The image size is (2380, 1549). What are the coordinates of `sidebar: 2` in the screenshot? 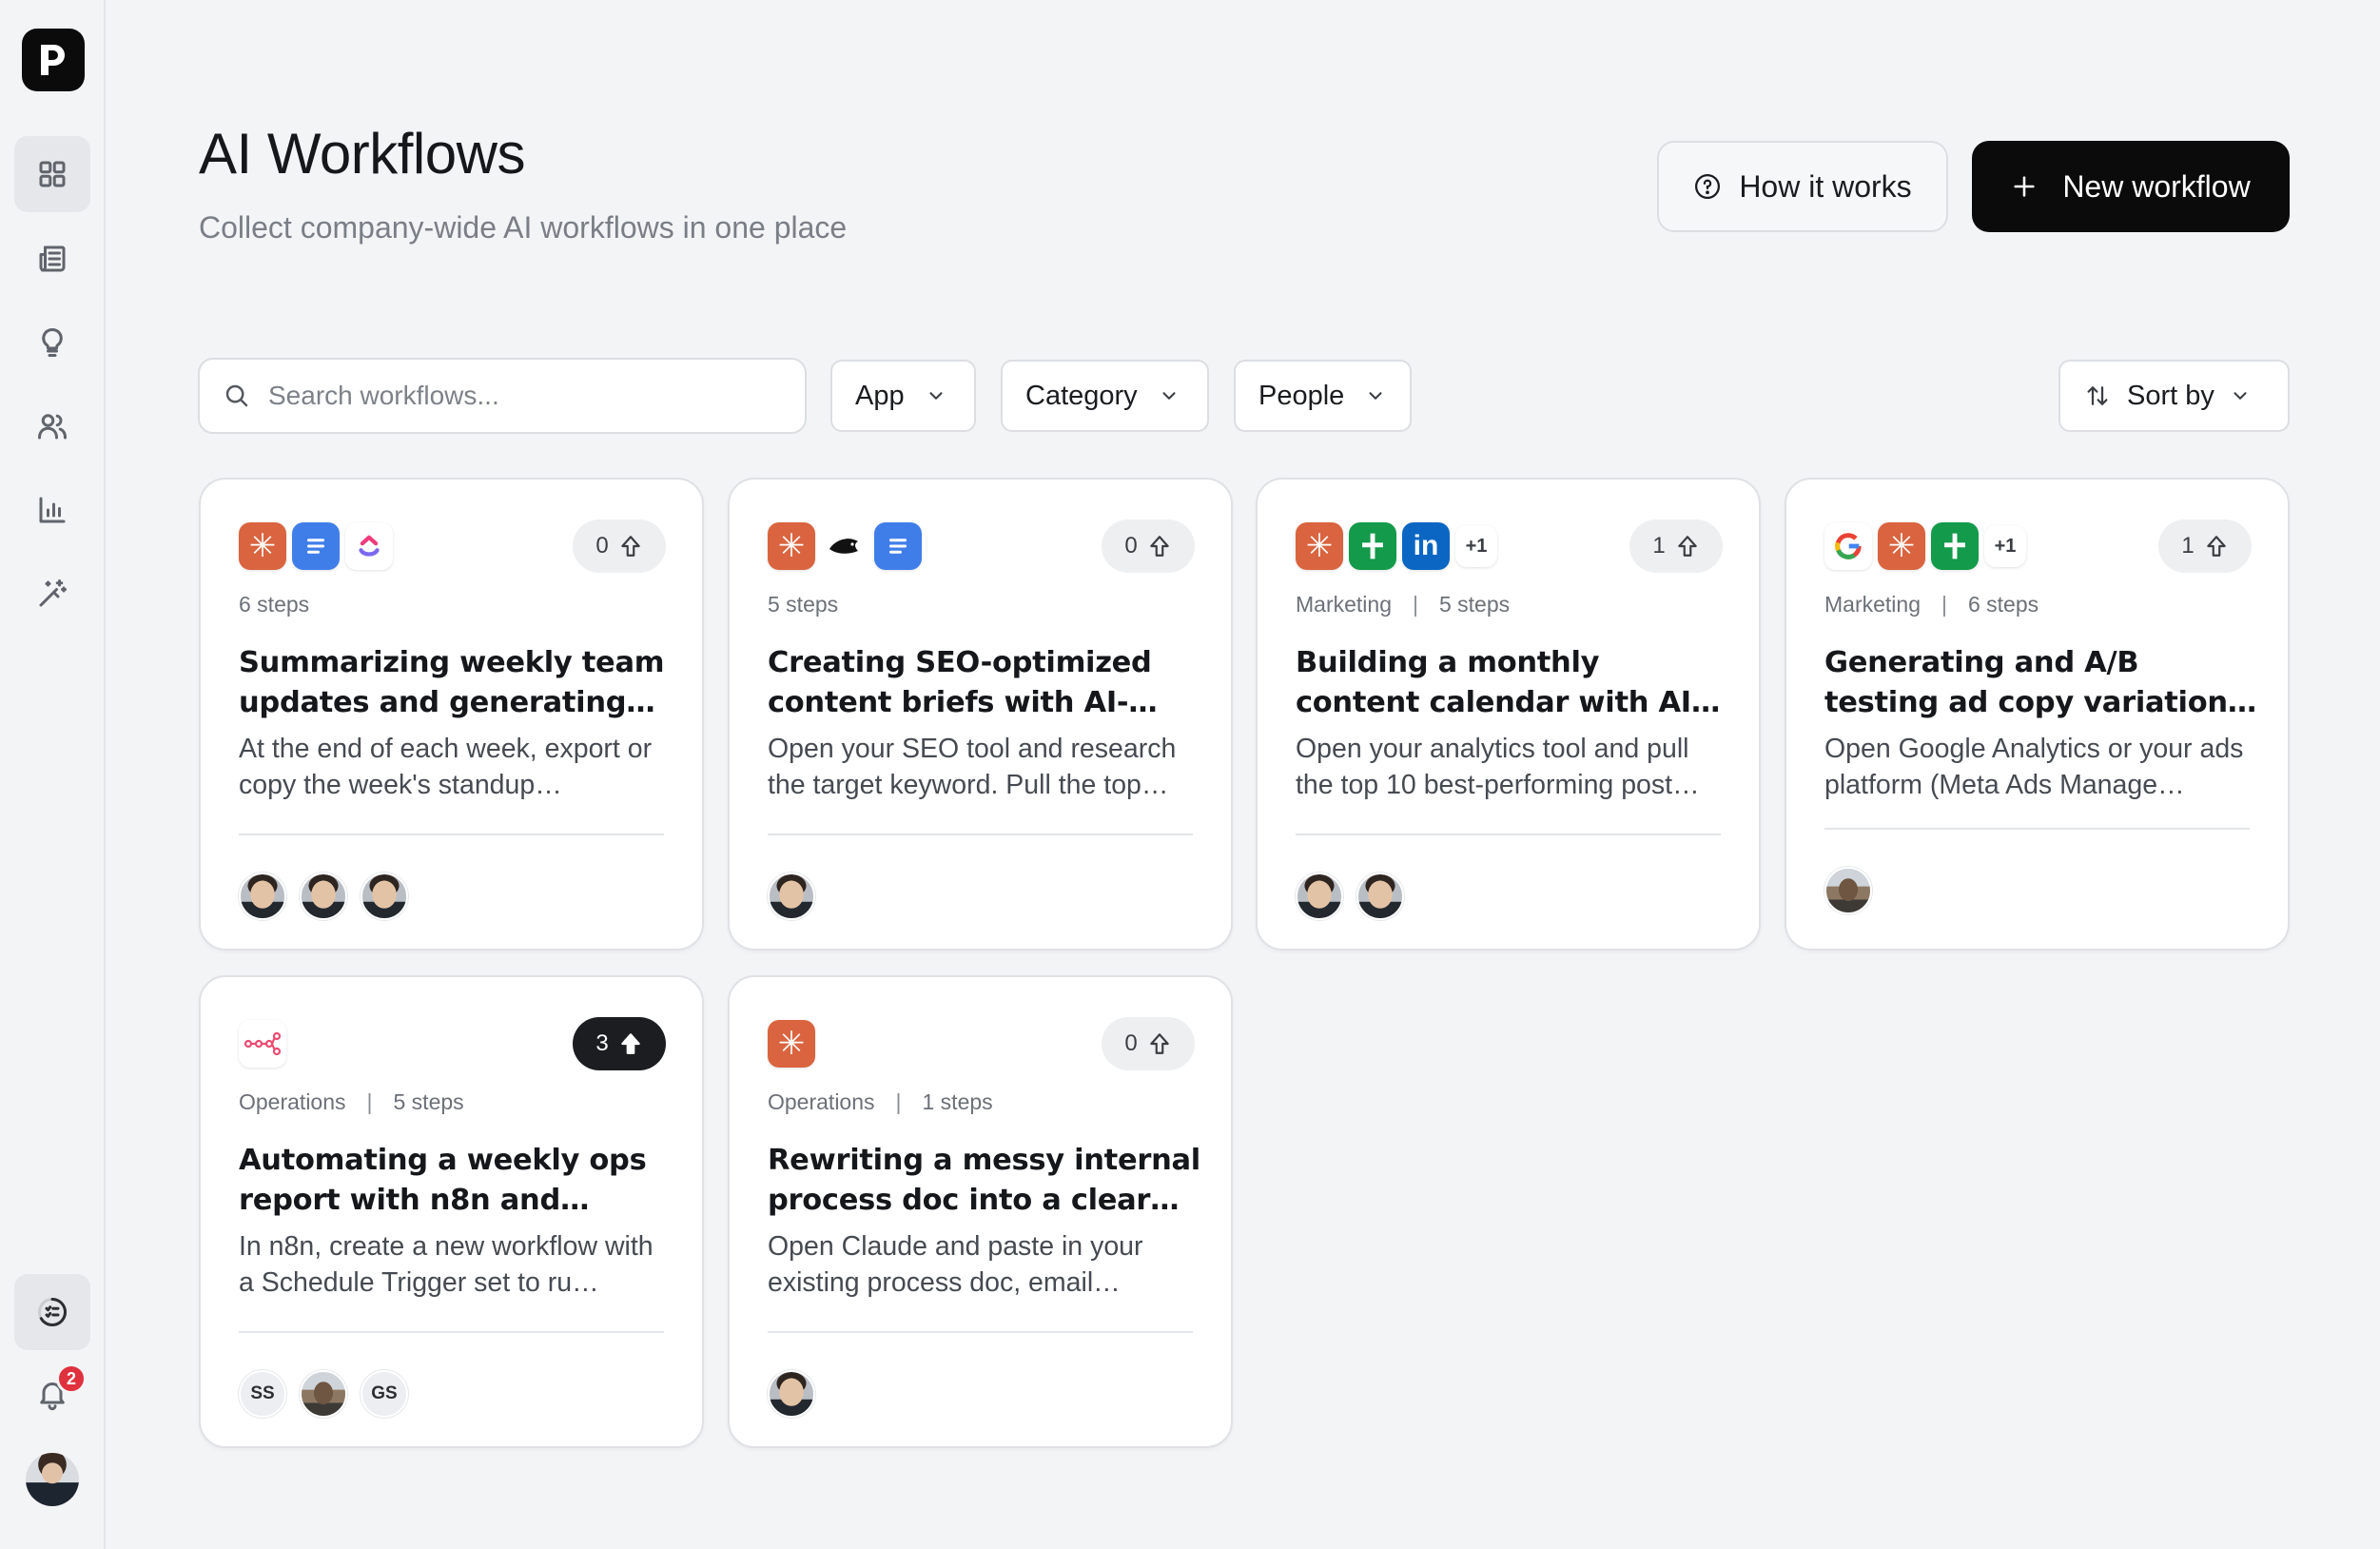 It's located at (53, 774).